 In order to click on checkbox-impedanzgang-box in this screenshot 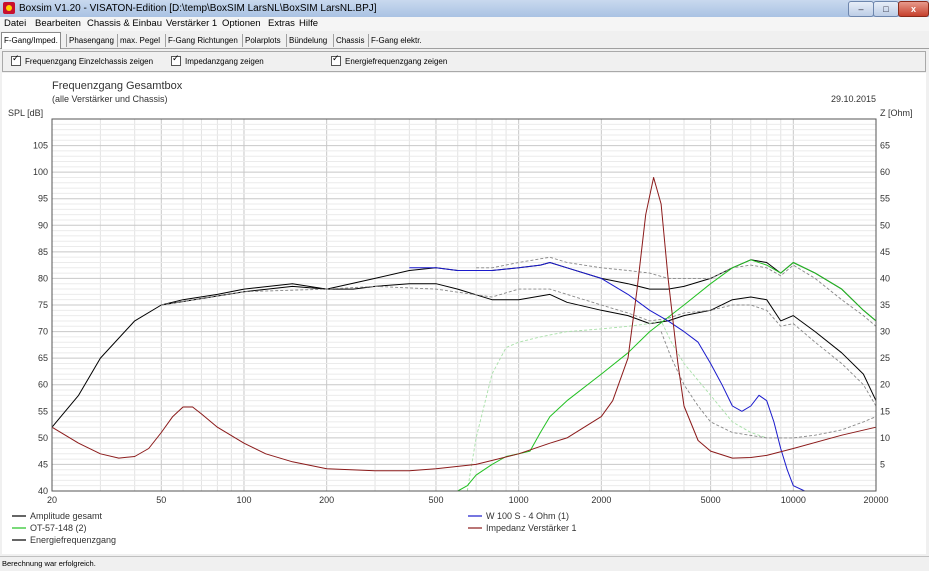, I will do `click(176, 60)`.